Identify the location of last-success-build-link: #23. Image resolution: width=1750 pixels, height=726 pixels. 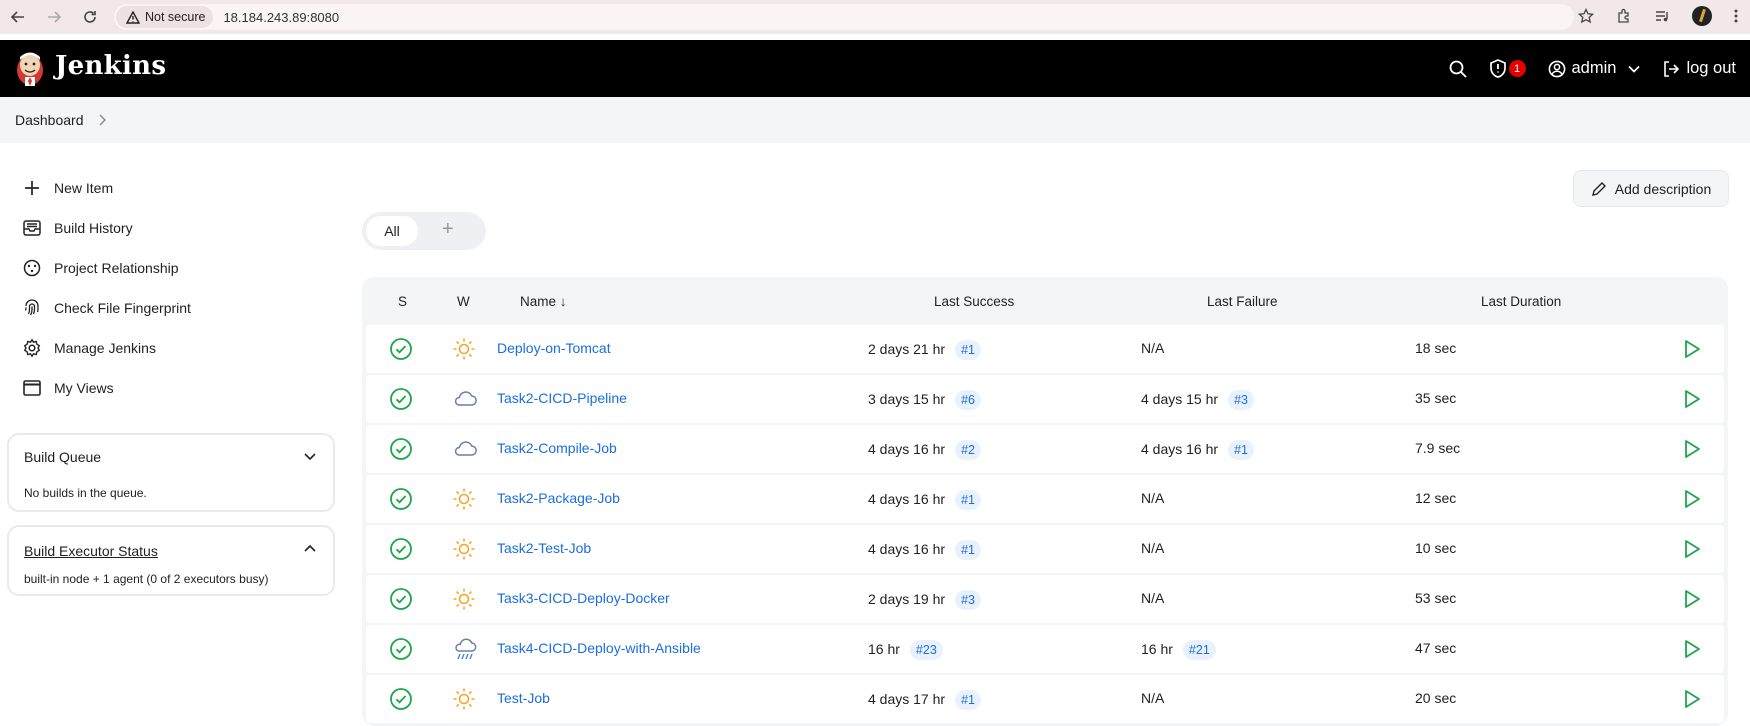
(926, 650).